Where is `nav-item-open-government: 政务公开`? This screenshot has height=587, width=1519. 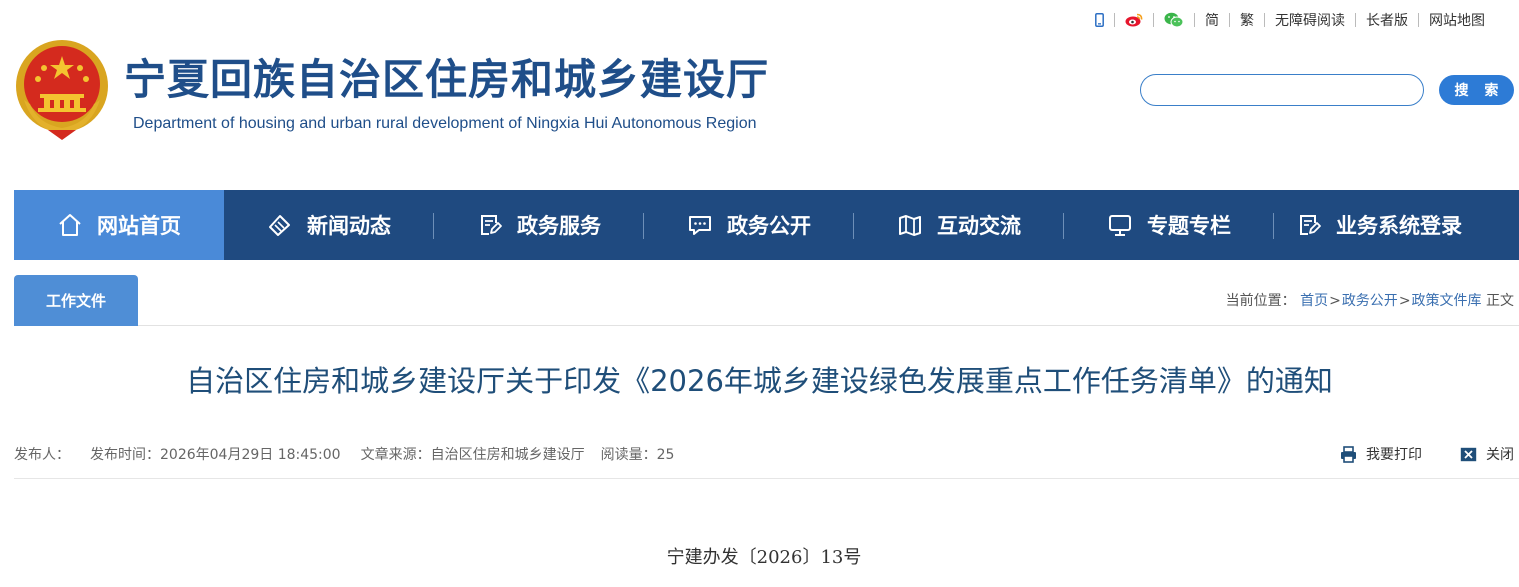
nav-item-open-government: 政务公开 is located at coordinates (749, 225).